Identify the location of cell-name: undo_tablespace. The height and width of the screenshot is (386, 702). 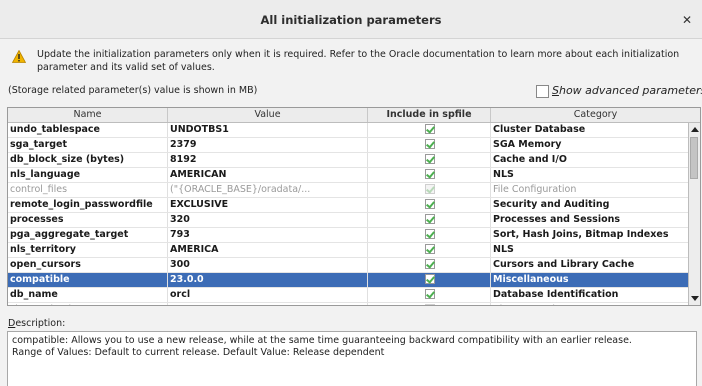
(88, 130).